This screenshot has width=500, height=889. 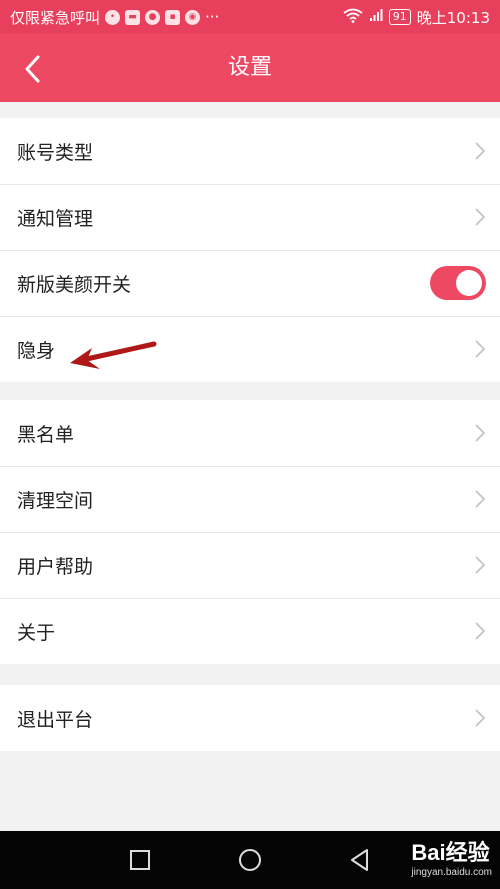 What do you see at coordinates (74, 284) in the screenshot?
I see `settings-item-label: 新版美颜开关` at bounding box center [74, 284].